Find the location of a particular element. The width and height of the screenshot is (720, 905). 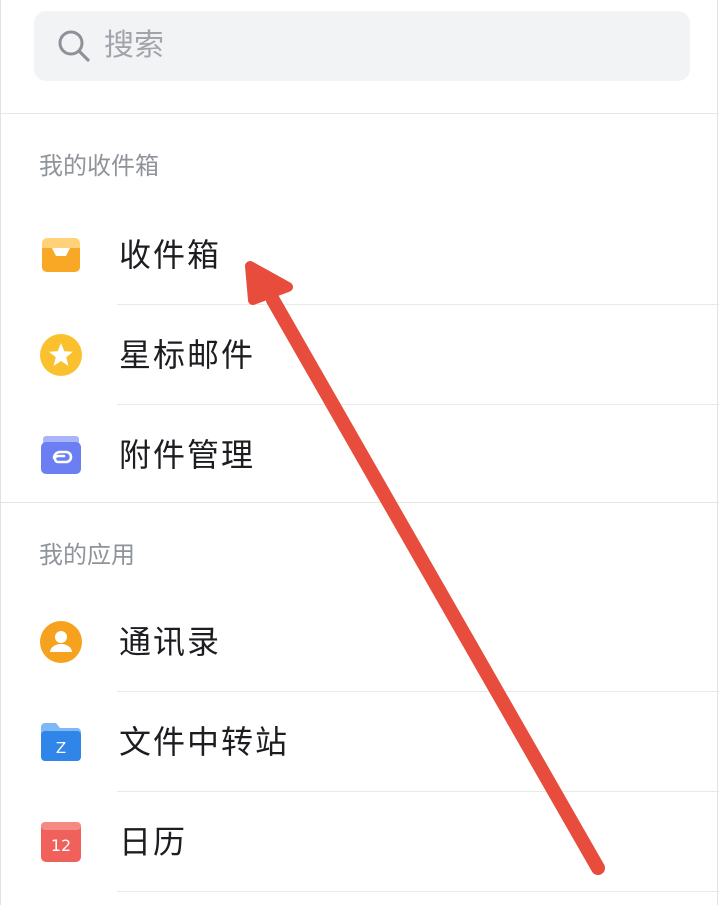

calendar-glyph: 12 is located at coordinates (61, 845).